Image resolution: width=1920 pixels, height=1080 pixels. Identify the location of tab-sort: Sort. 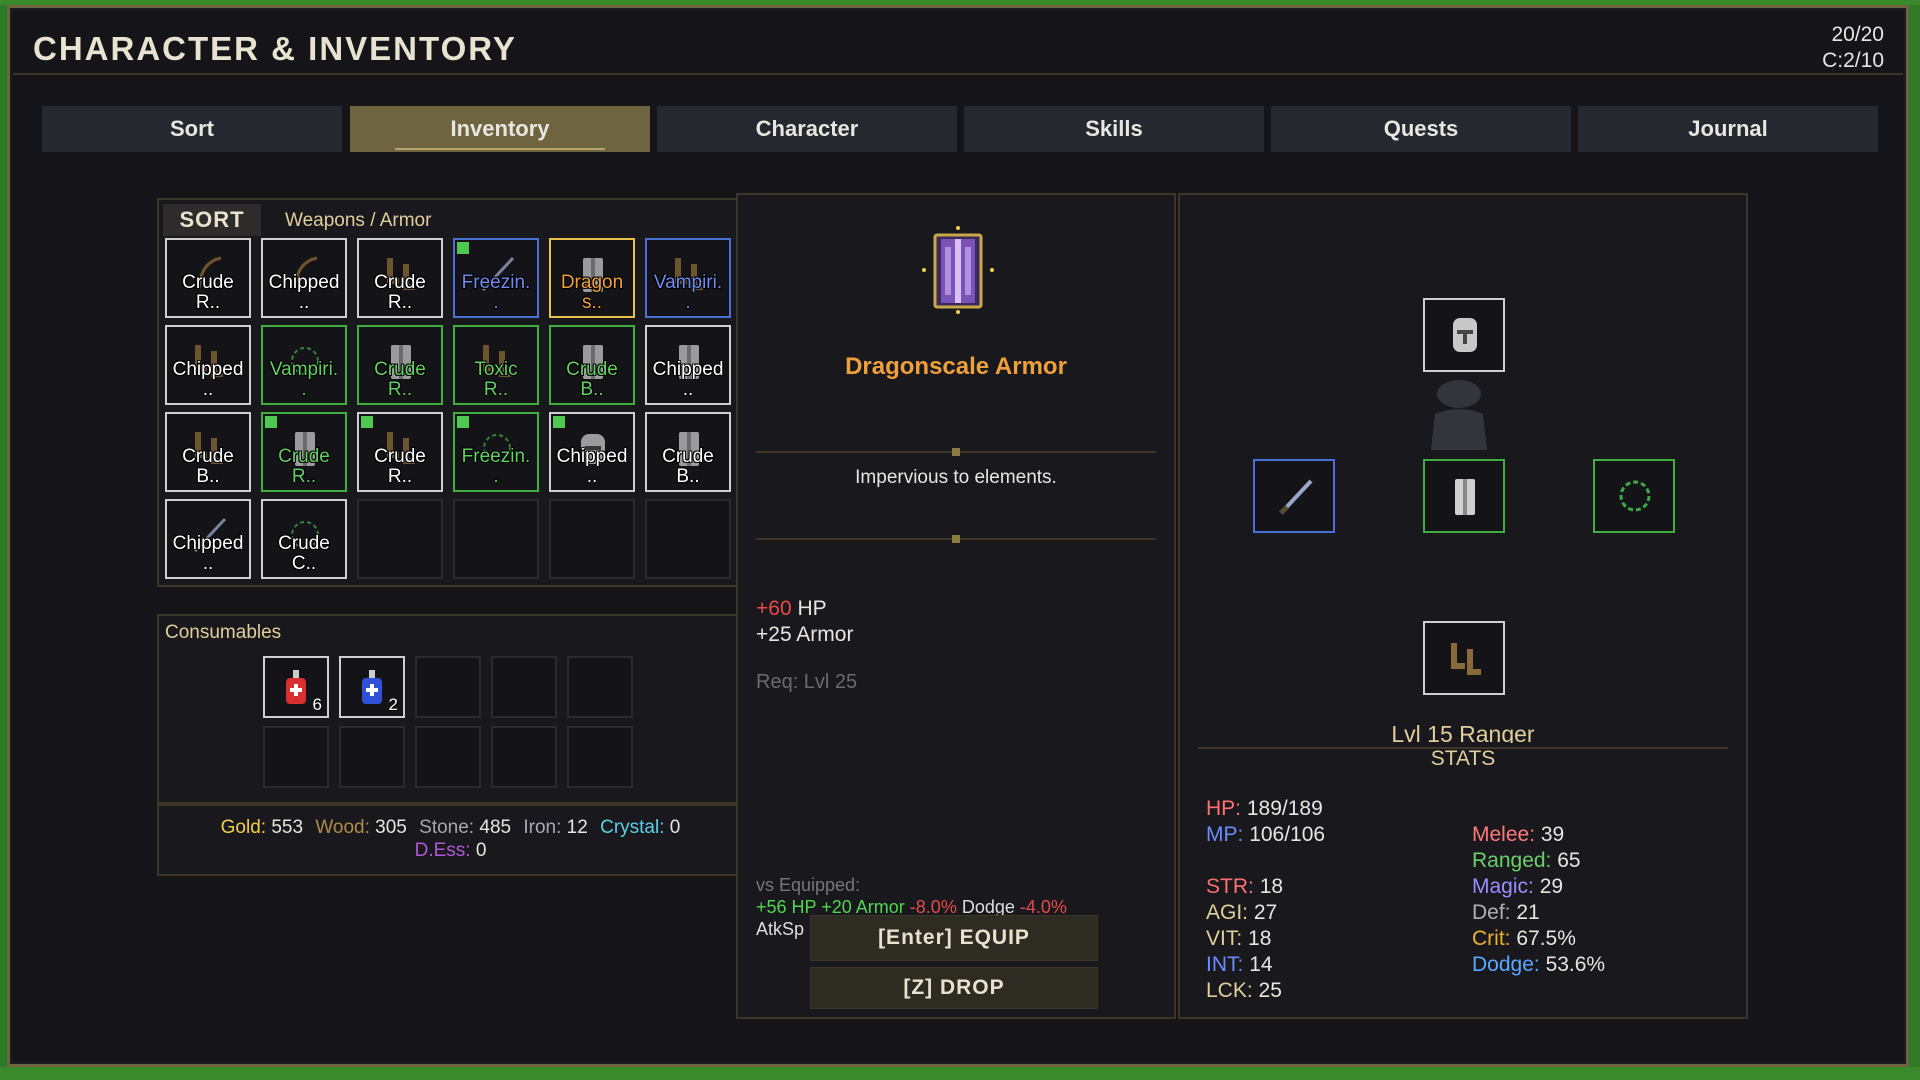
(192, 129).